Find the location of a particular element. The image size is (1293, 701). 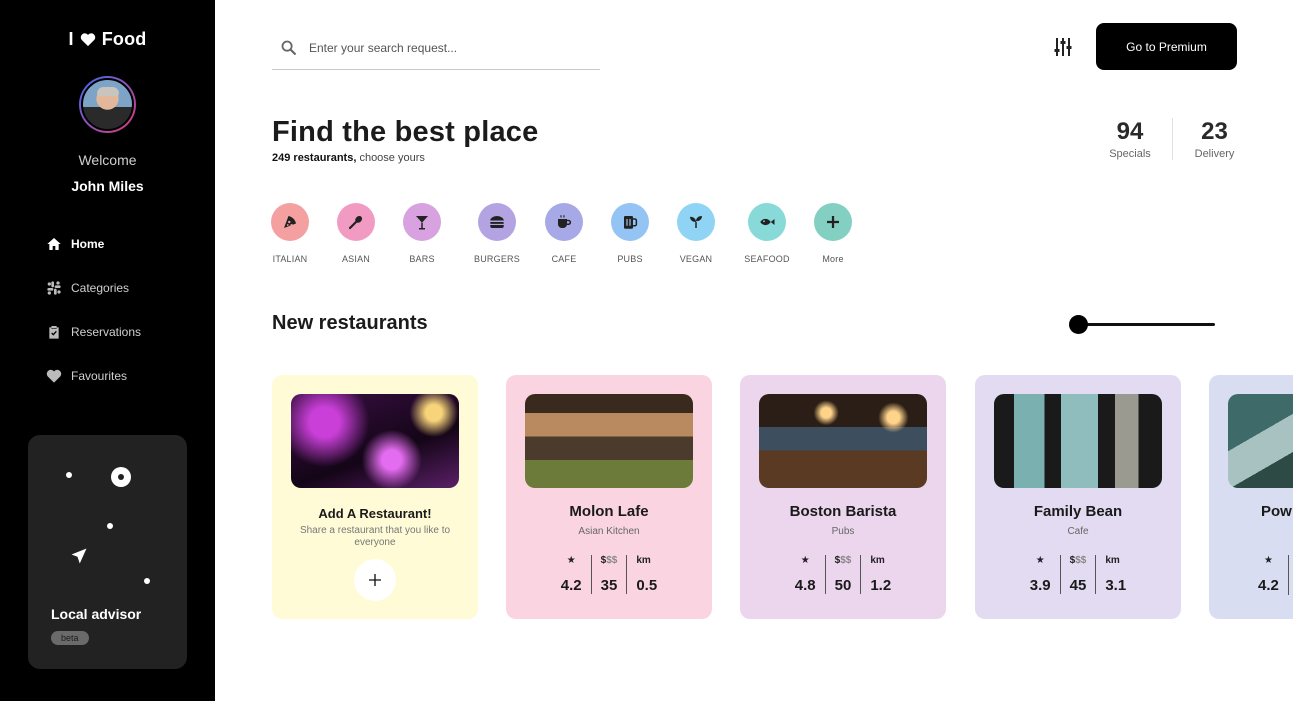

go-to-premium-button: Go to Premium is located at coordinates (1166, 46).